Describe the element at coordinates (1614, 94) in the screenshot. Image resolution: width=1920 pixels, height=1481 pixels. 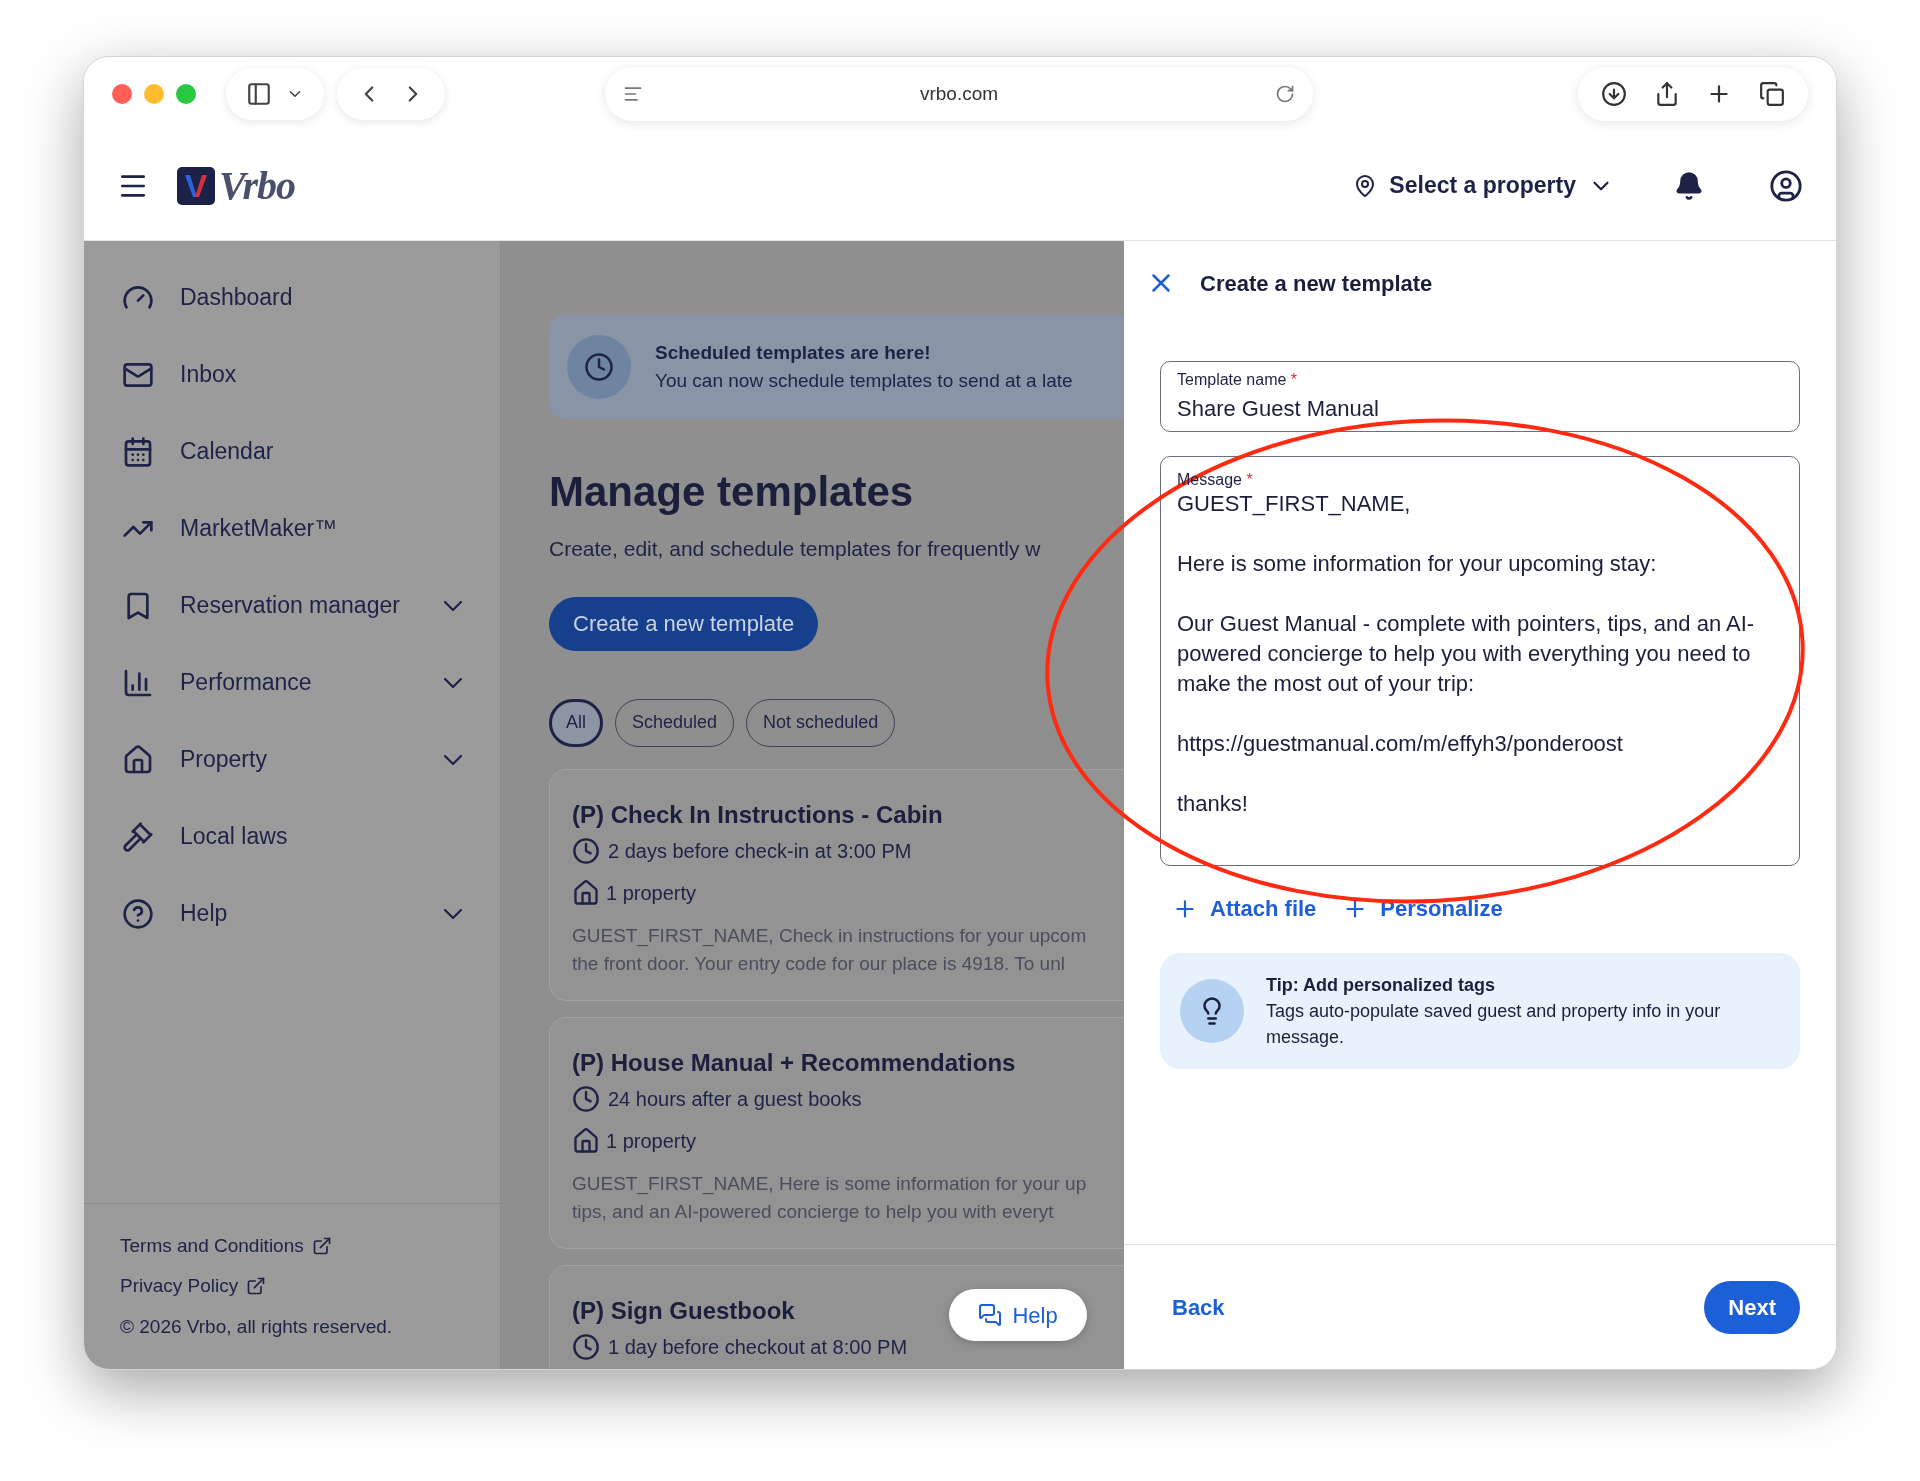
I see `download-icon` at that location.